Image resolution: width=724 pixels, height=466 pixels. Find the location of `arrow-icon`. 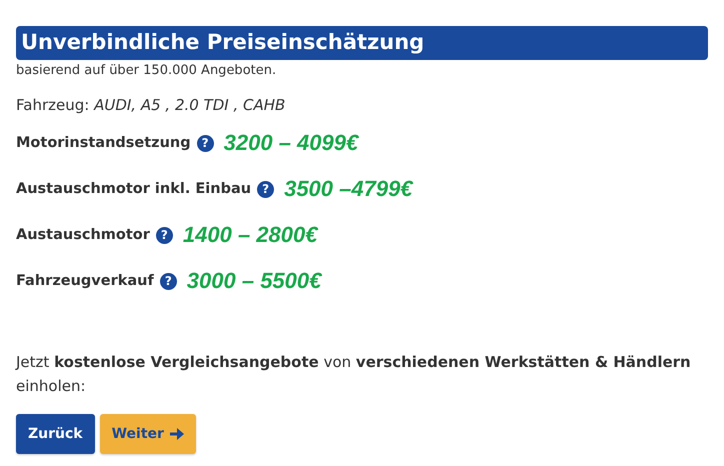

arrow-icon is located at coordinates (177, 434).